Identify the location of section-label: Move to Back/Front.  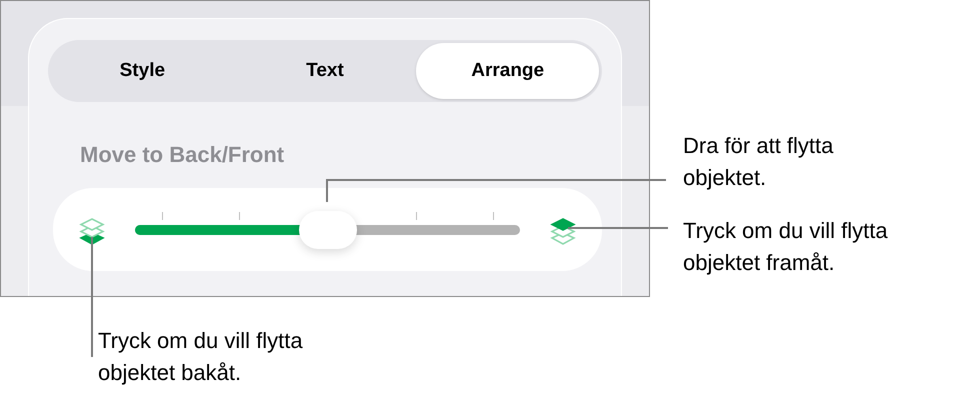
(183, 155).